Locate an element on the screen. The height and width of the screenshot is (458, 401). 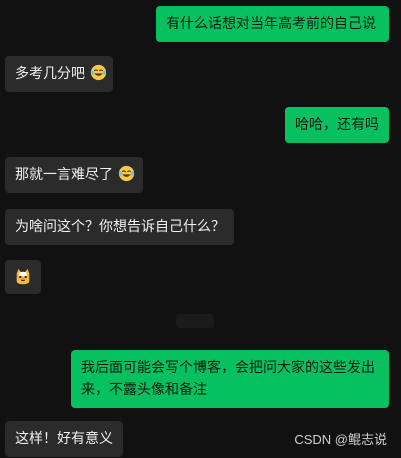
timestamp-blurred is located at coordinates (195, 321).